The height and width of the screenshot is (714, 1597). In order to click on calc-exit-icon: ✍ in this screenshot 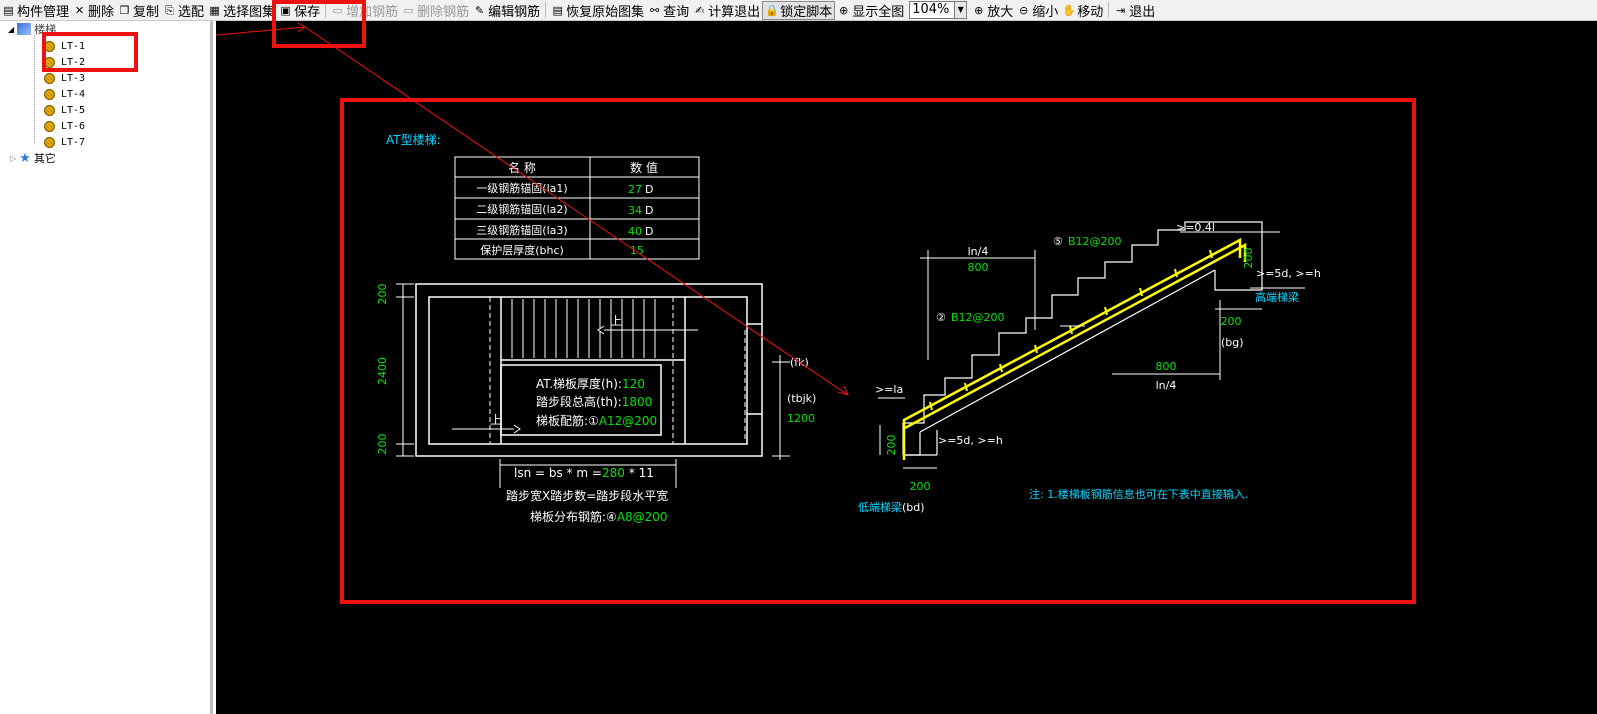, I will do `click(700, 10)`.